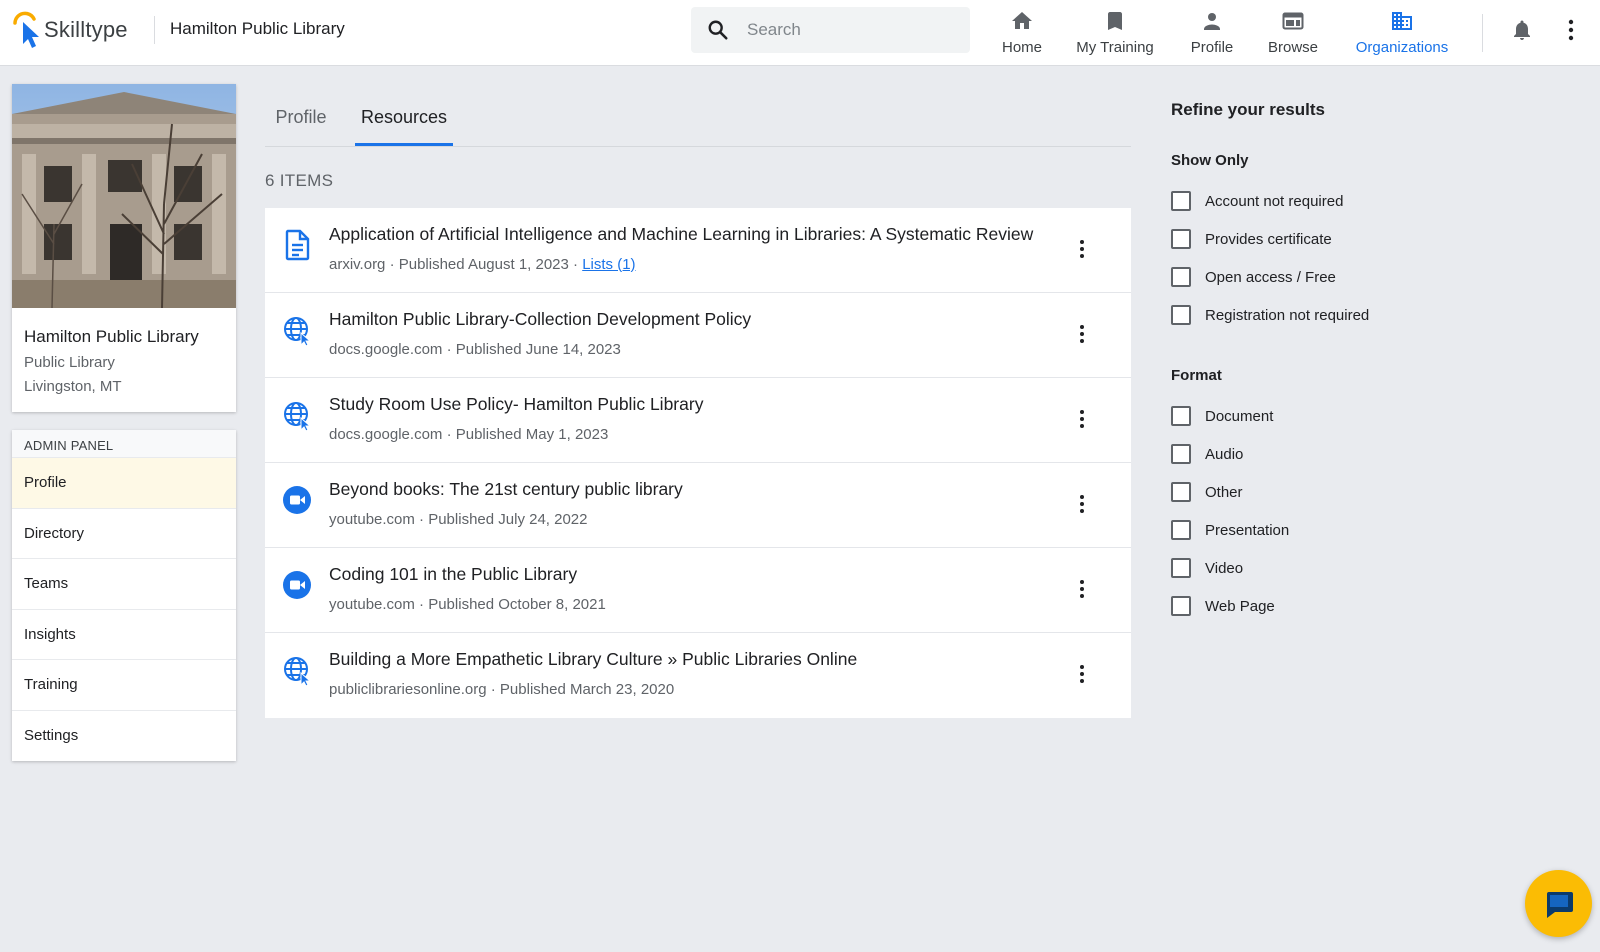 The height and width of the screenshot is (952, 1600). Describe the element at coordinates (1210, 160) in the screenshot. I see `show-only-heading: Show Only` at that location.